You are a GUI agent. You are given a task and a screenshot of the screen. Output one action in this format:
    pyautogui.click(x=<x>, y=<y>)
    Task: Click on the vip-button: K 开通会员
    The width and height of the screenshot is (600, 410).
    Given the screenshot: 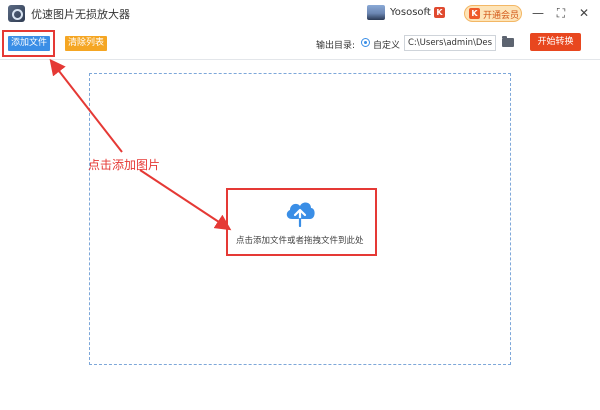 What is the action you would take?
    pyautogui.click(x=493, y=13)
    